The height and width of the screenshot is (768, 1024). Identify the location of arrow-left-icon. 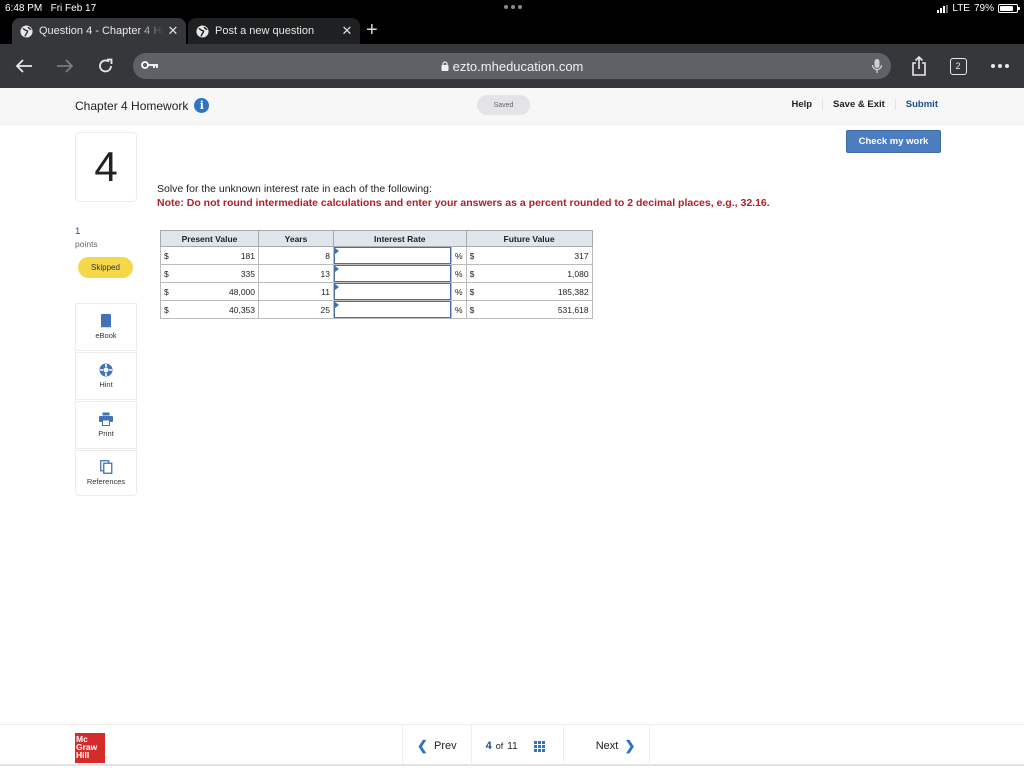
(23, 66).